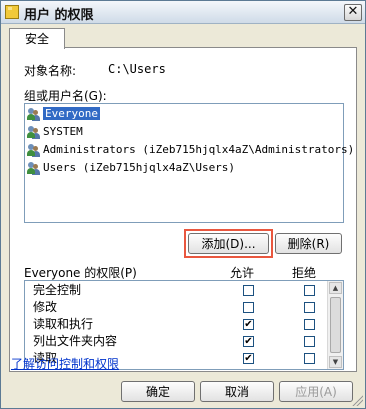  I want to click on permission-name: 完全控制, so click(57, 290).